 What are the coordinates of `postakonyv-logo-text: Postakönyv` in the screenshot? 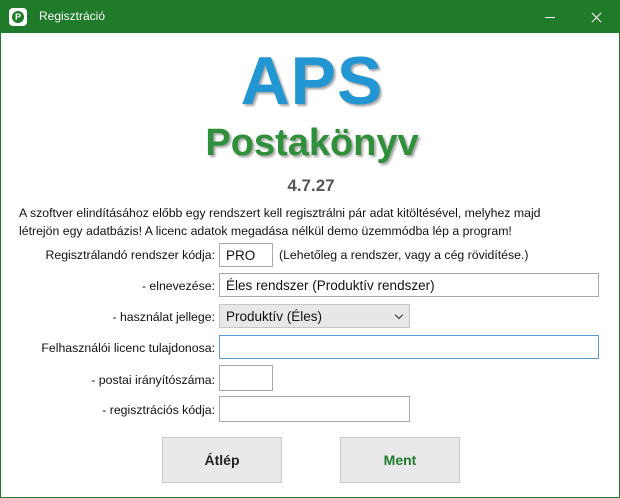 It's located at (312, 143).